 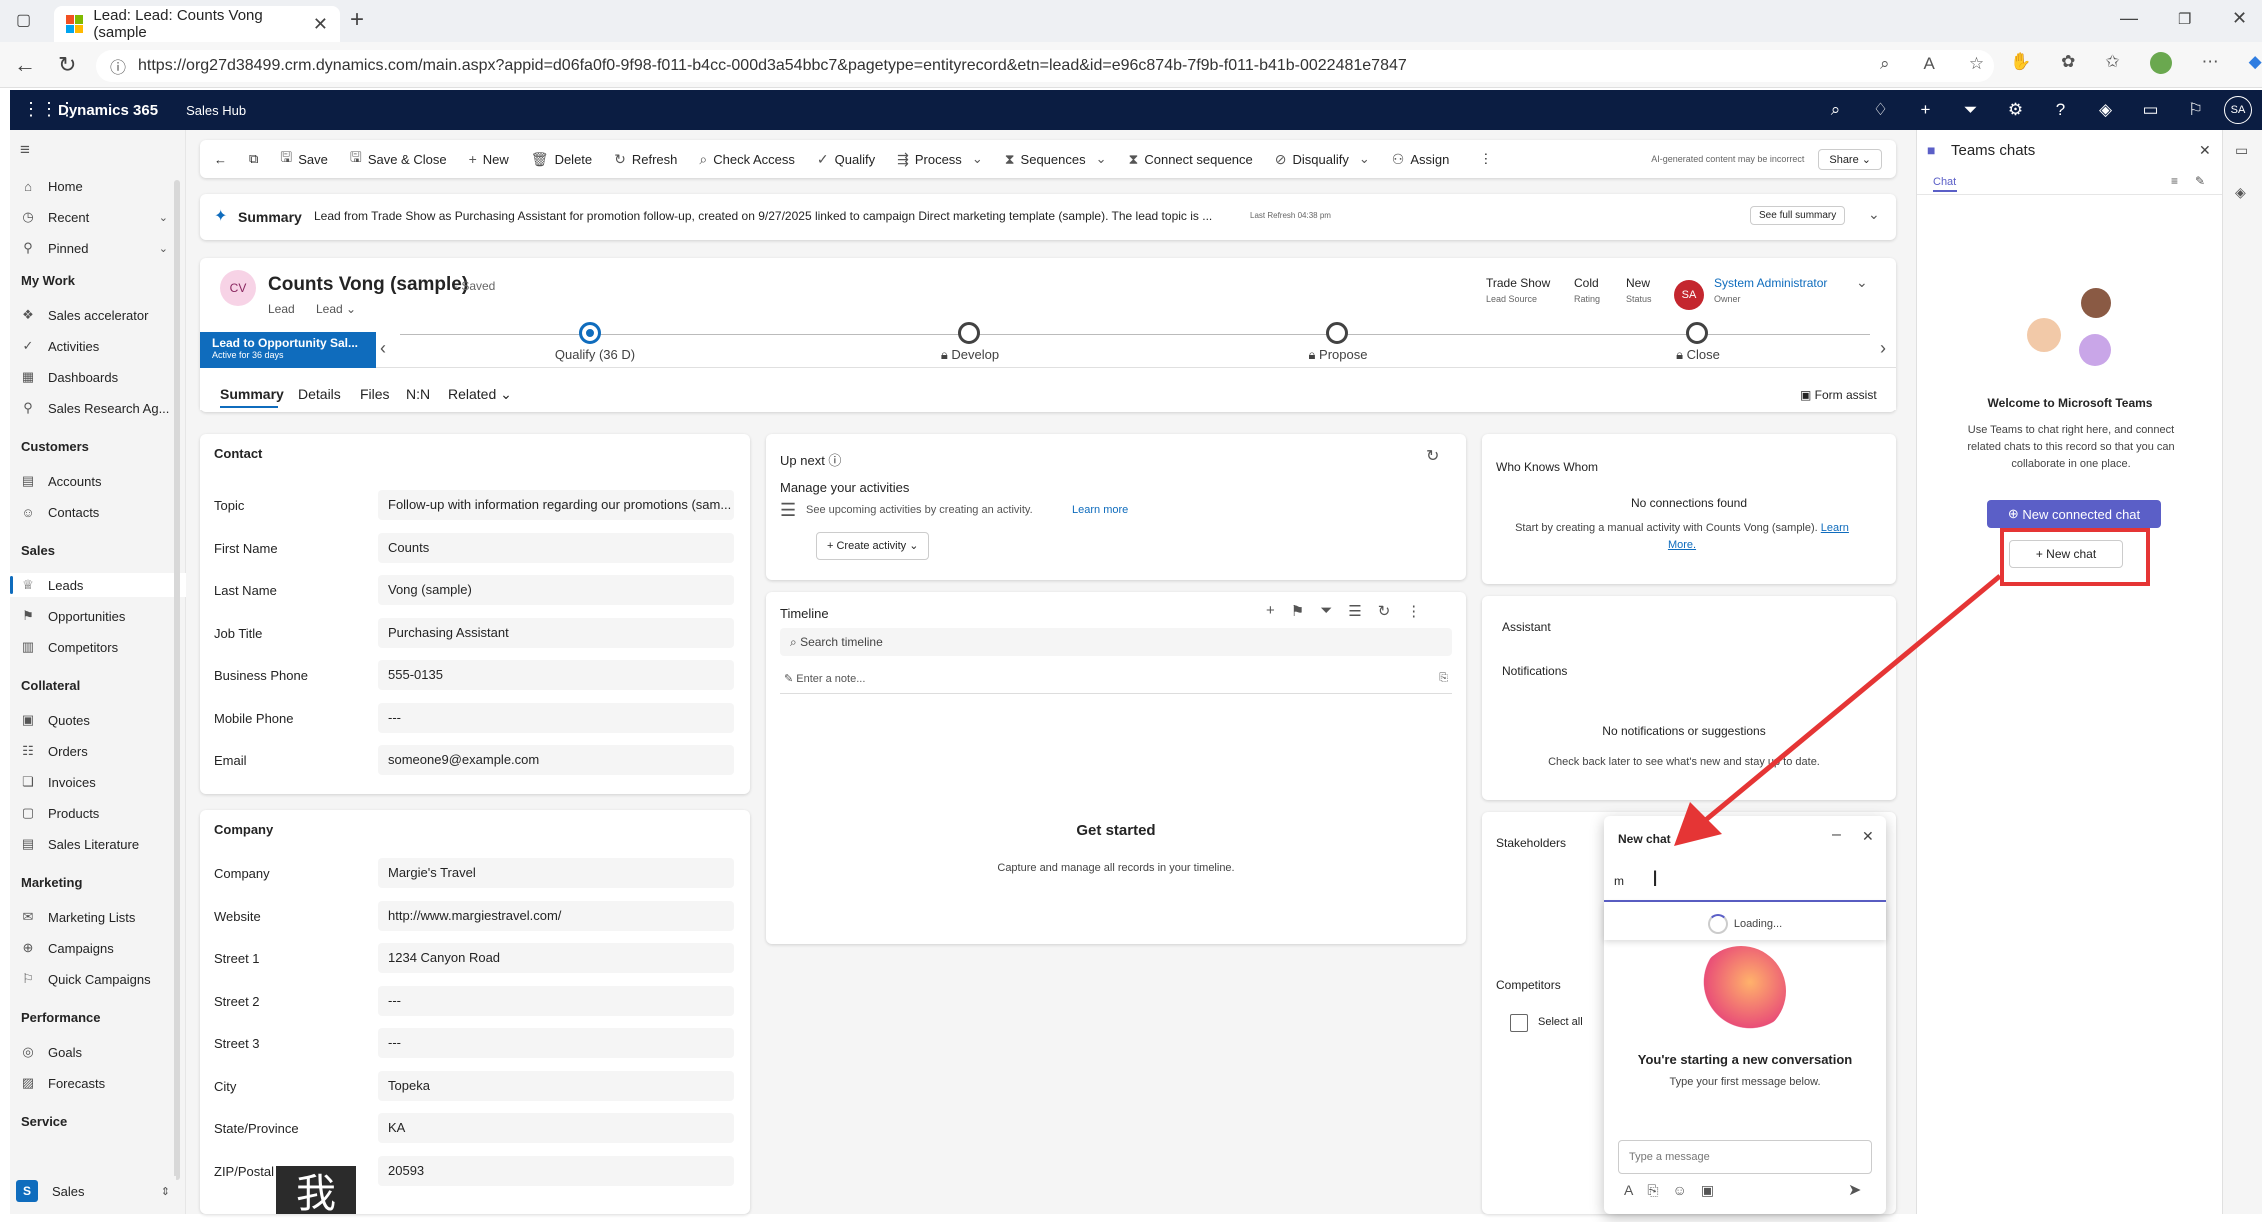 What do you see at coordinates (556, 1170) in the screenshot?
I see `field-zip-postal-code: 20593` at bounding box center [556, 1170].